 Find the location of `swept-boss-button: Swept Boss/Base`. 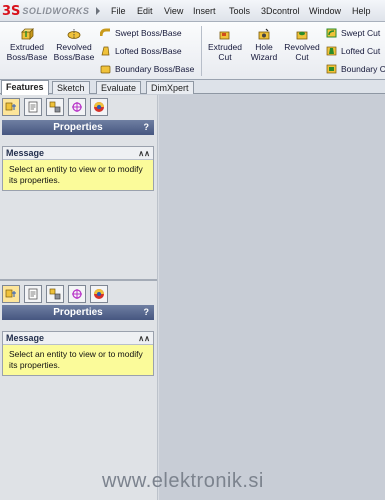

swept-boss-button: Swept Boss/Base is located at coordinates (141, 33).